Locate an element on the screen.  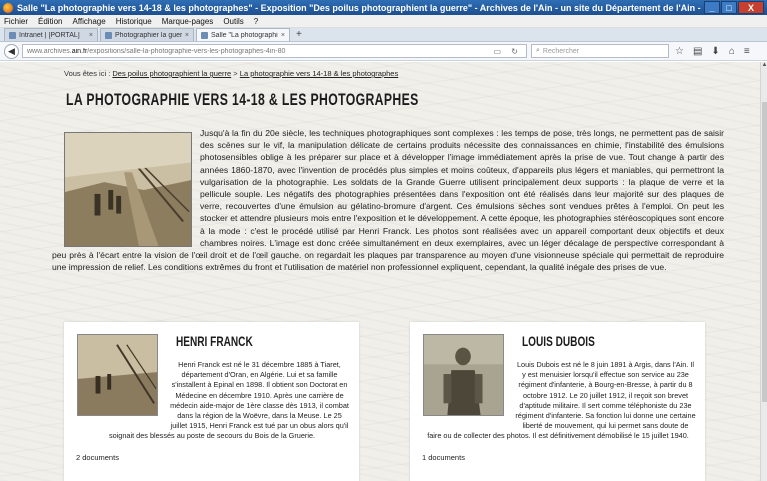
bookmarks-list-icon: ▤ is located at coordinates (697, 51).